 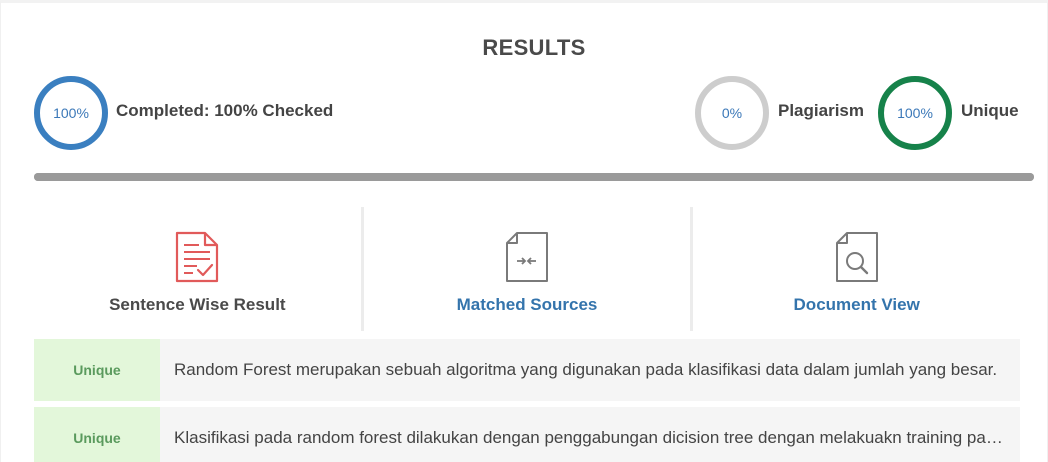 What do you see at coordinates (990, 110) in the screenshot?
I see `unique-label: Unique` at bounding box center [990, 110].